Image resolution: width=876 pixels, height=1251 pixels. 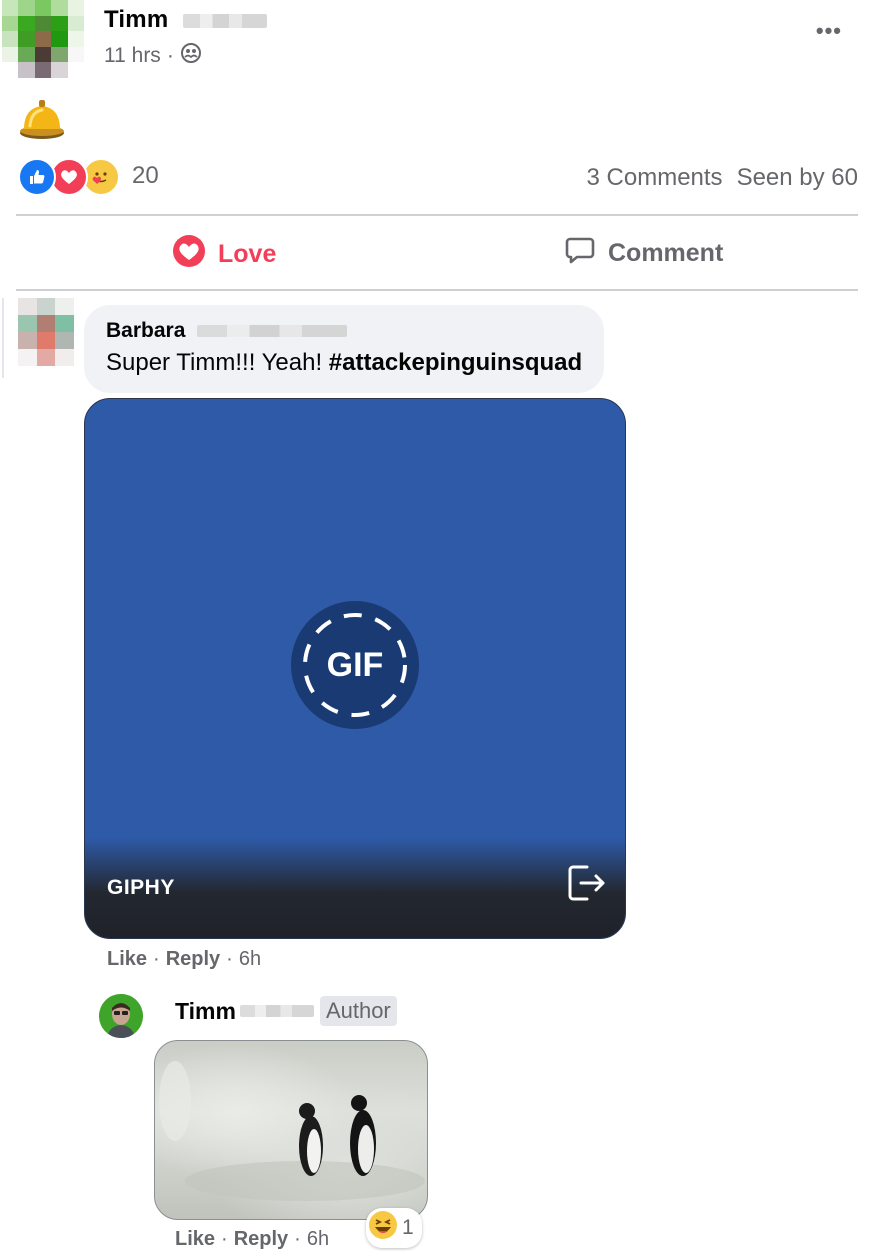 I want to click on haha-reaction-icon, so click(x=383, y=1228).